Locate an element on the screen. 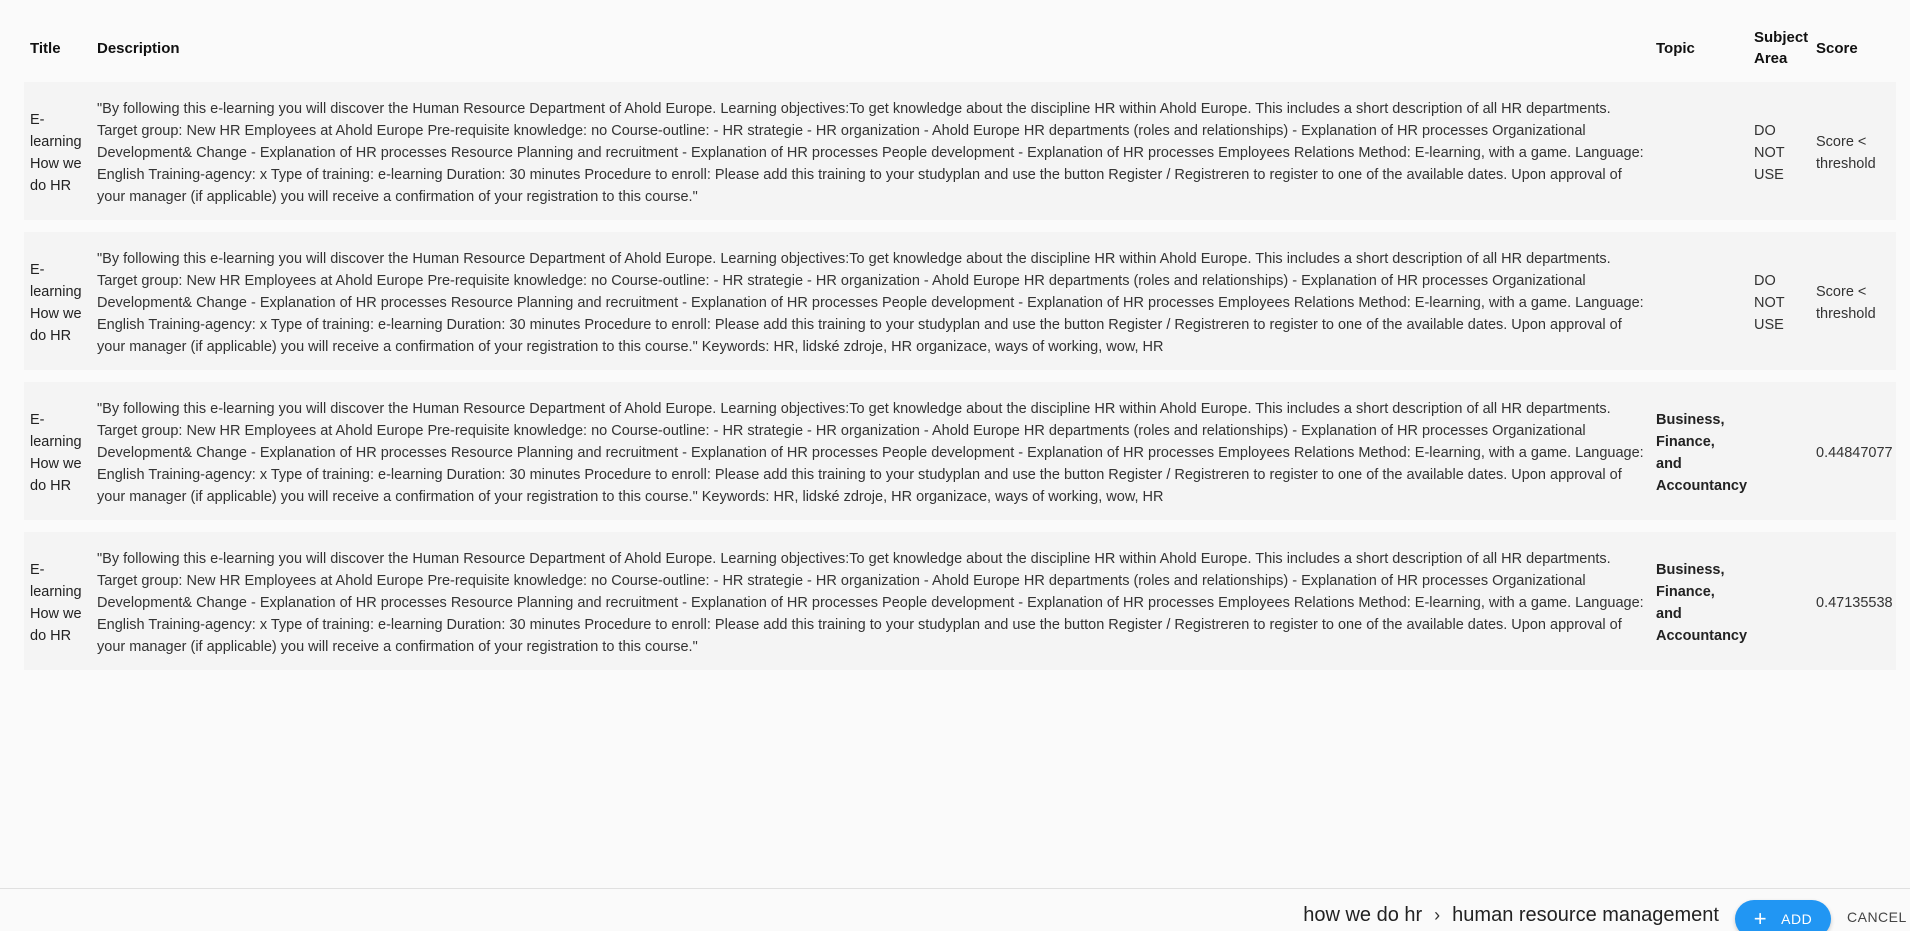 The image size is (1910, 931). chevron-right-icon: › is located at coordinates (1437, 915).